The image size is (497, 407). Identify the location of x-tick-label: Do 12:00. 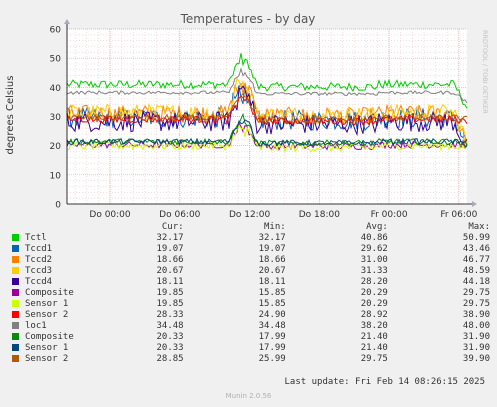
(250, 215).